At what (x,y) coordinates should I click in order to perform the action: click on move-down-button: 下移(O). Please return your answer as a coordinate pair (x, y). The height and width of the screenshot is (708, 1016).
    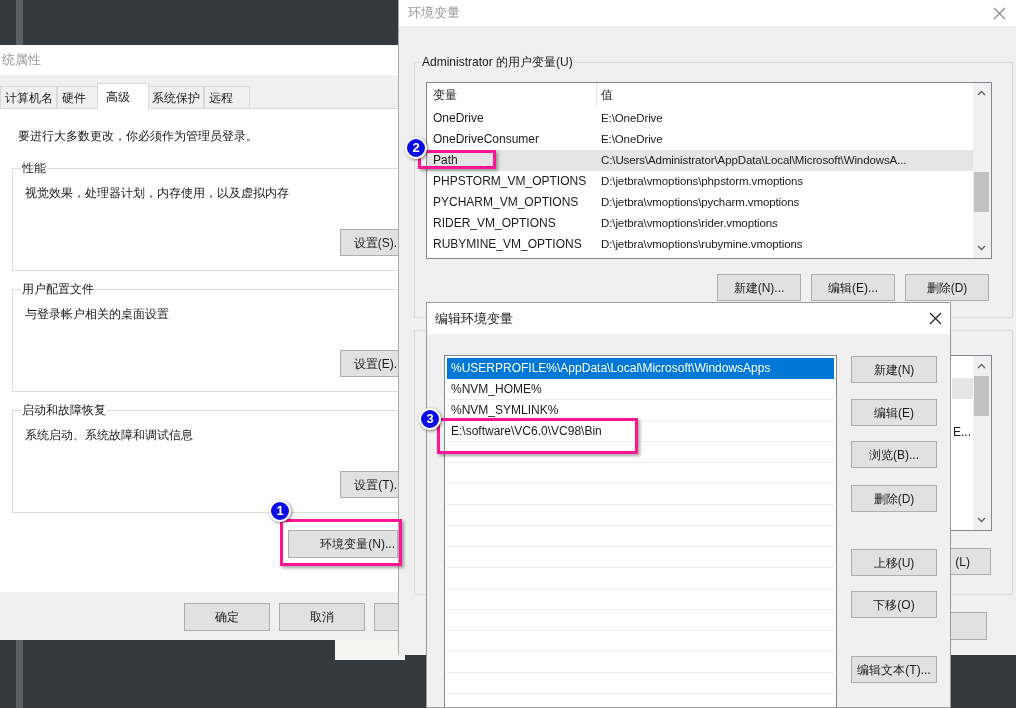
    Looking at the image, I should click on (894, 604).